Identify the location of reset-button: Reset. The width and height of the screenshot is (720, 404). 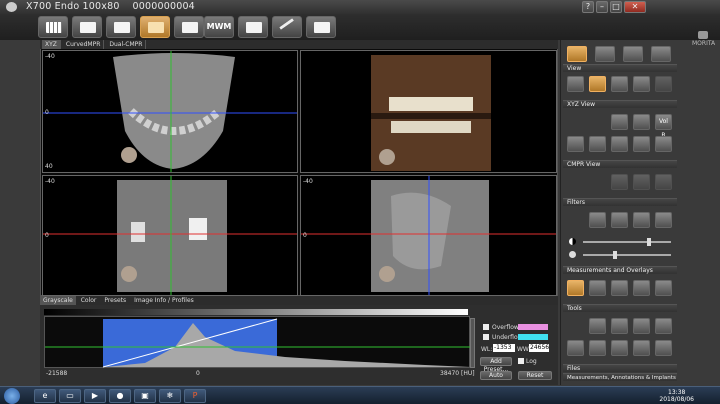
(535, 375).